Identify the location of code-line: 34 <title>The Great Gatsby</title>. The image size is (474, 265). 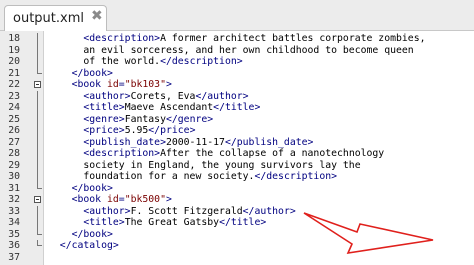
(237, 223).